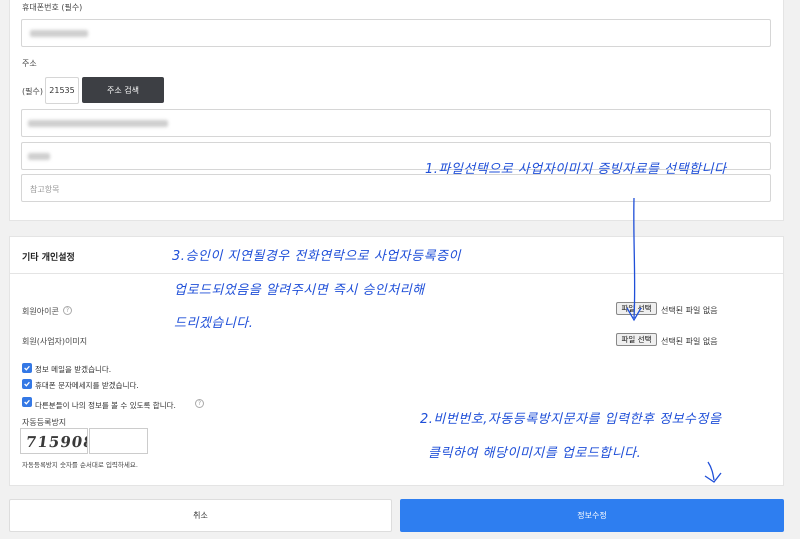 The height and width of the screenshot is (539, 800). I want to click on address-search-button: 주소 검색, so click(123, 90).